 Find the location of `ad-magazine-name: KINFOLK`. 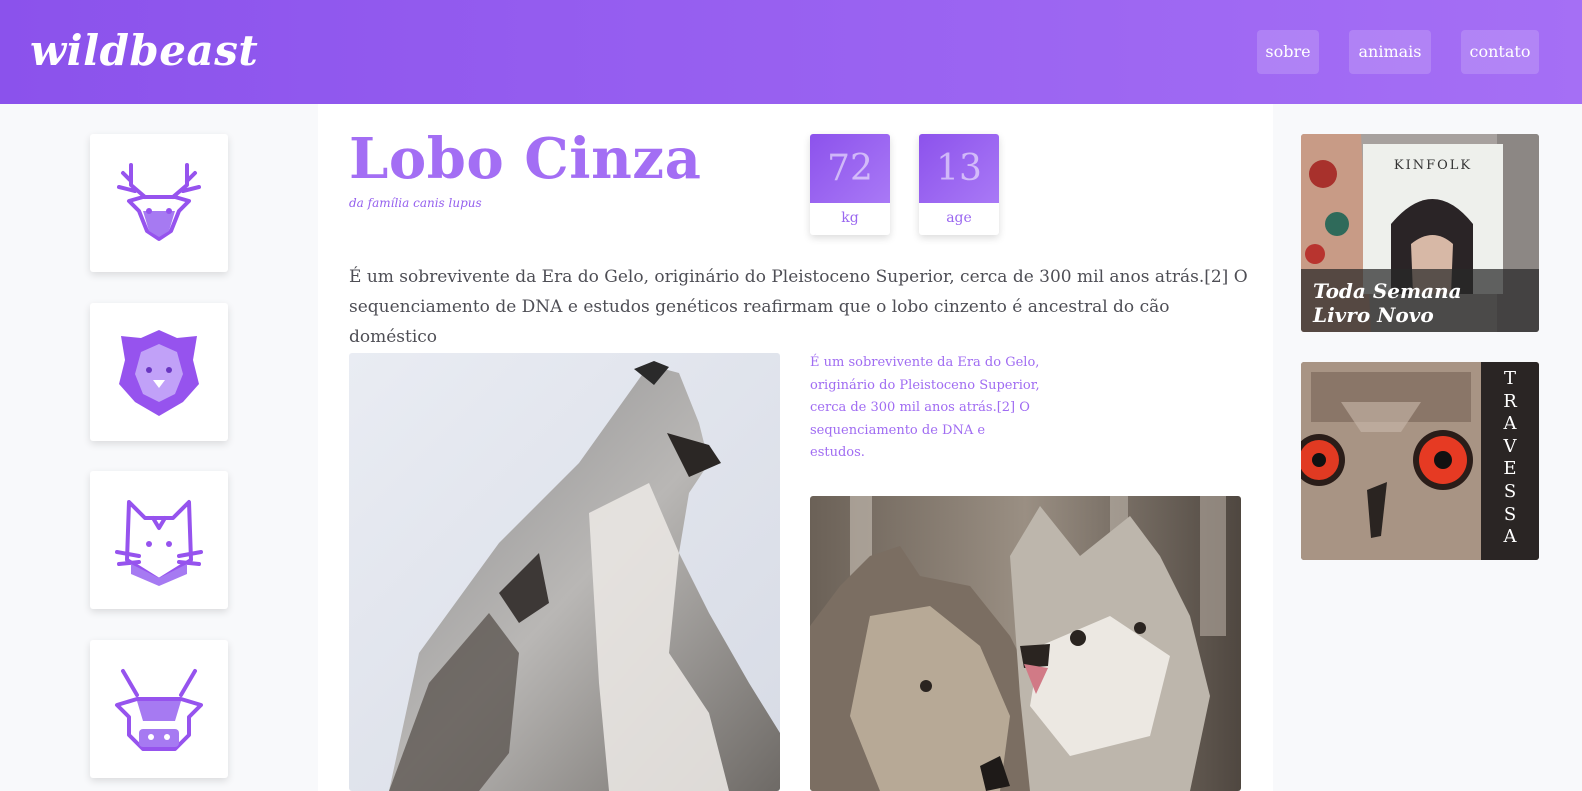

ad-magazine-name: KINFOLK is located at coordinates (1433, 165).